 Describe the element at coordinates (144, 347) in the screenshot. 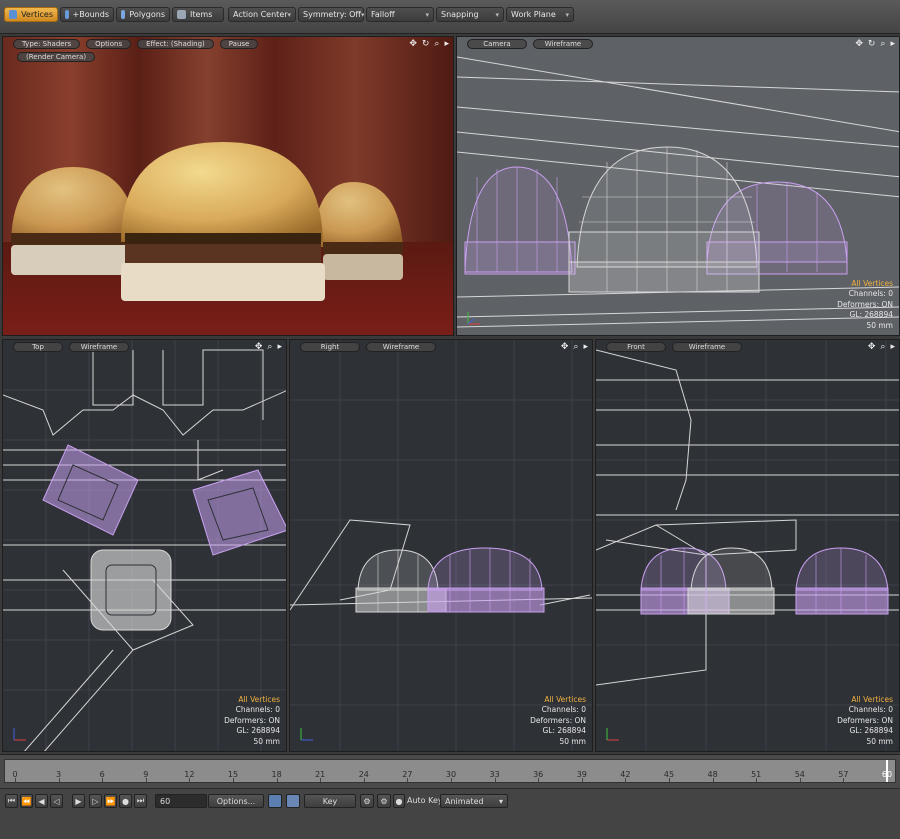

I see `top-view-header: Top Wireframe` at that location.